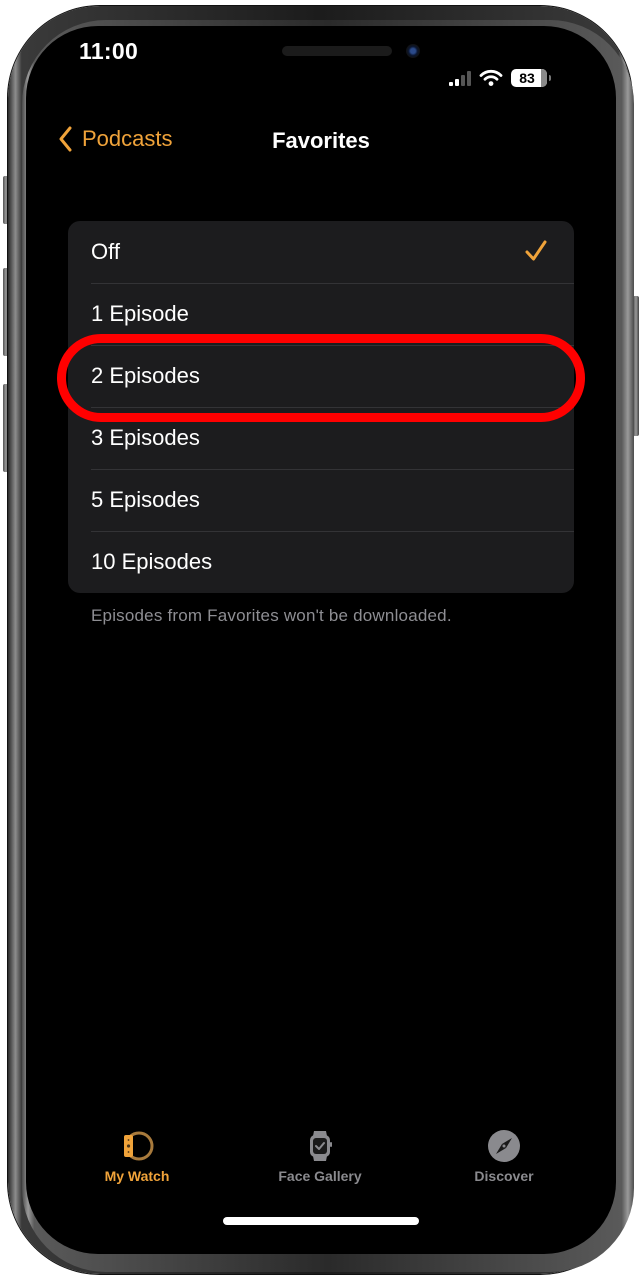 The height and width of the screenshot is (1280, 642). Describe the element at coordinates (413, 51) in the screenshot. I see `front-camera` at that location.